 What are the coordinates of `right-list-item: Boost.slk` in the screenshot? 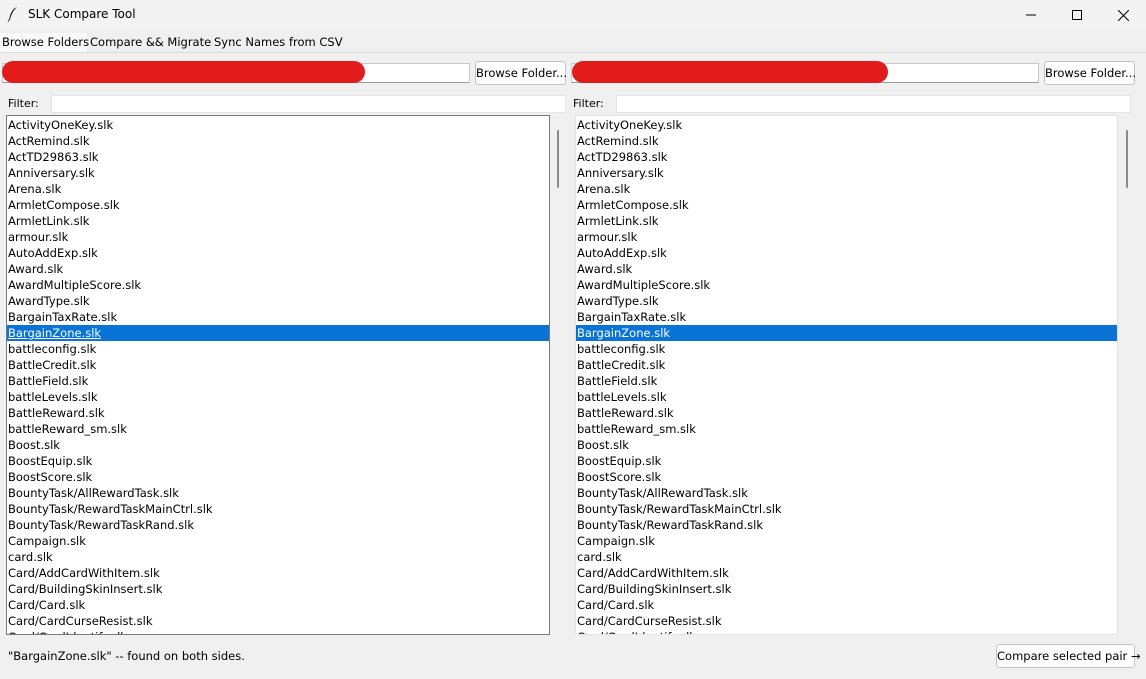 It's located at (846, 445).